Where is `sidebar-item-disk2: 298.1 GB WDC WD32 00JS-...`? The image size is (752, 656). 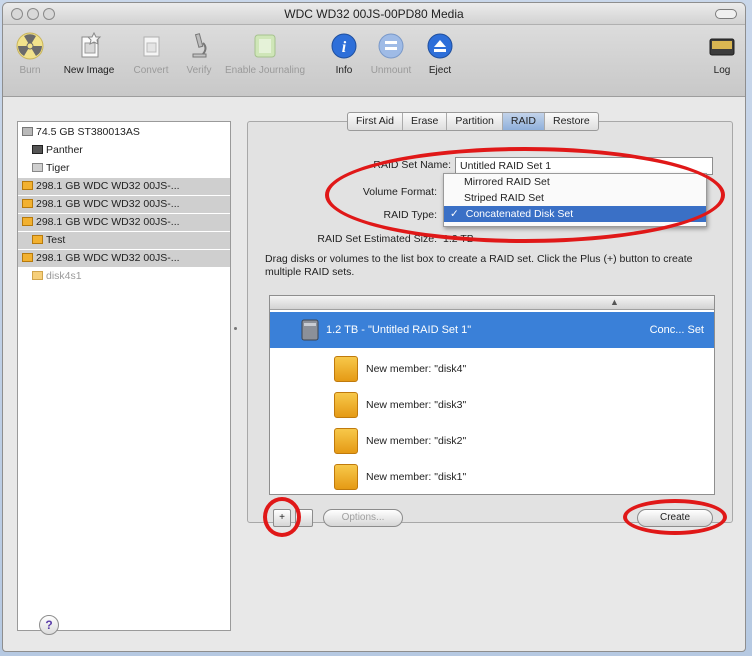
sidebar-item-disk2: 298.1 GB WDC WD32 00JS-... is located at coordinates (124, 204).